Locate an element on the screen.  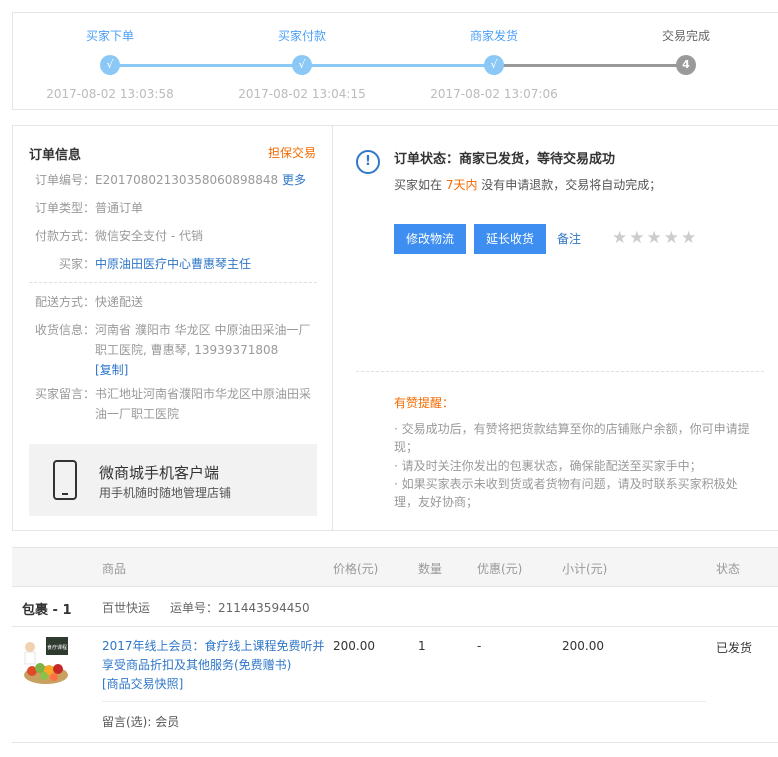
product-thumbnail: 食疗课程 is located at coordinates (46, 661).